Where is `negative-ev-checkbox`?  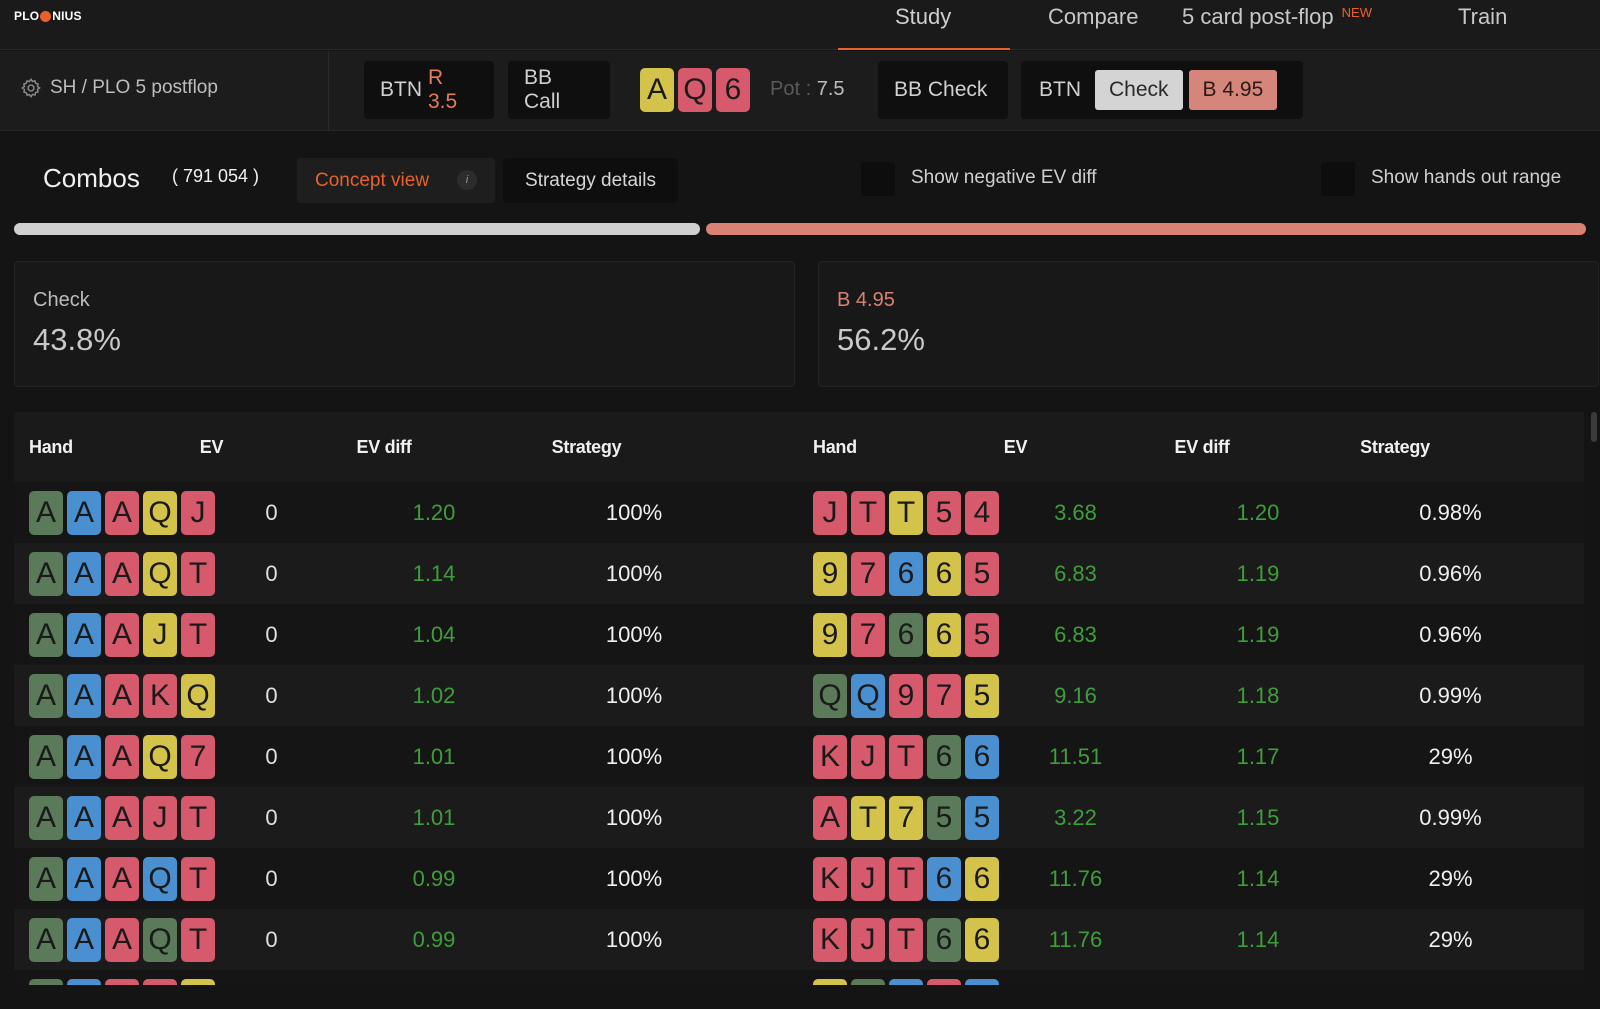 negative-ev-checkbox is located at coordinates (878, 179).